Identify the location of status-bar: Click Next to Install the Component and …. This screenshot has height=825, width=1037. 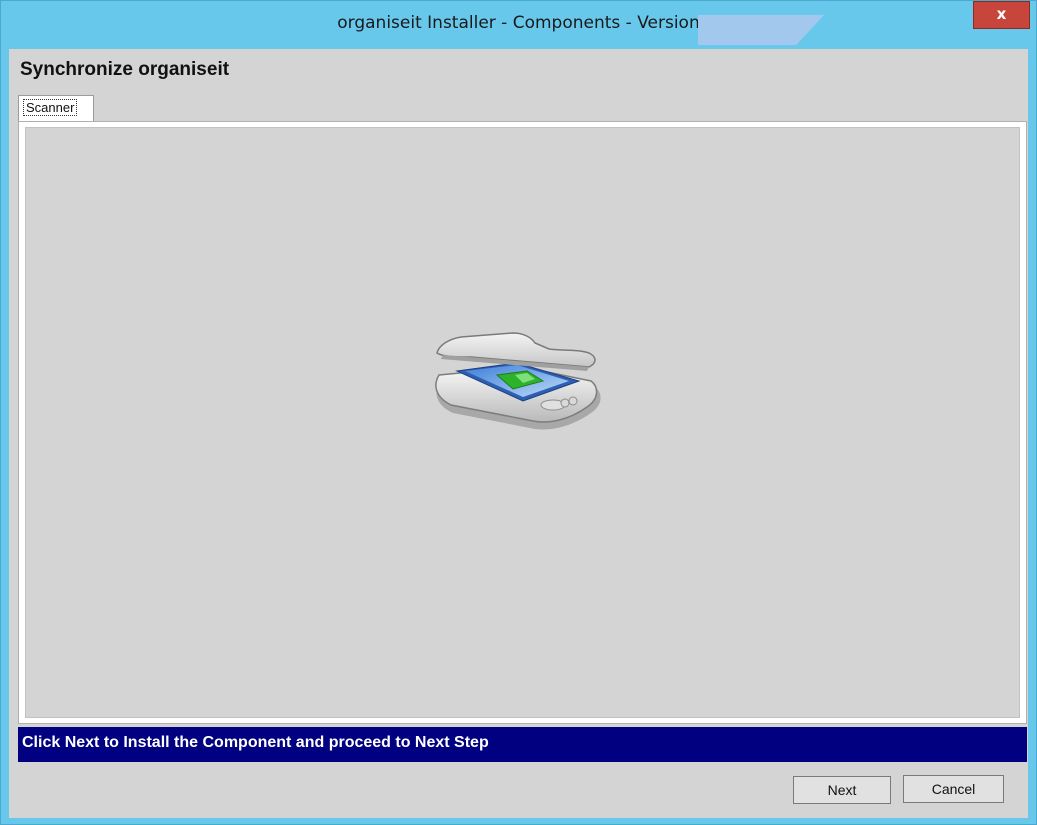
(522, 744).